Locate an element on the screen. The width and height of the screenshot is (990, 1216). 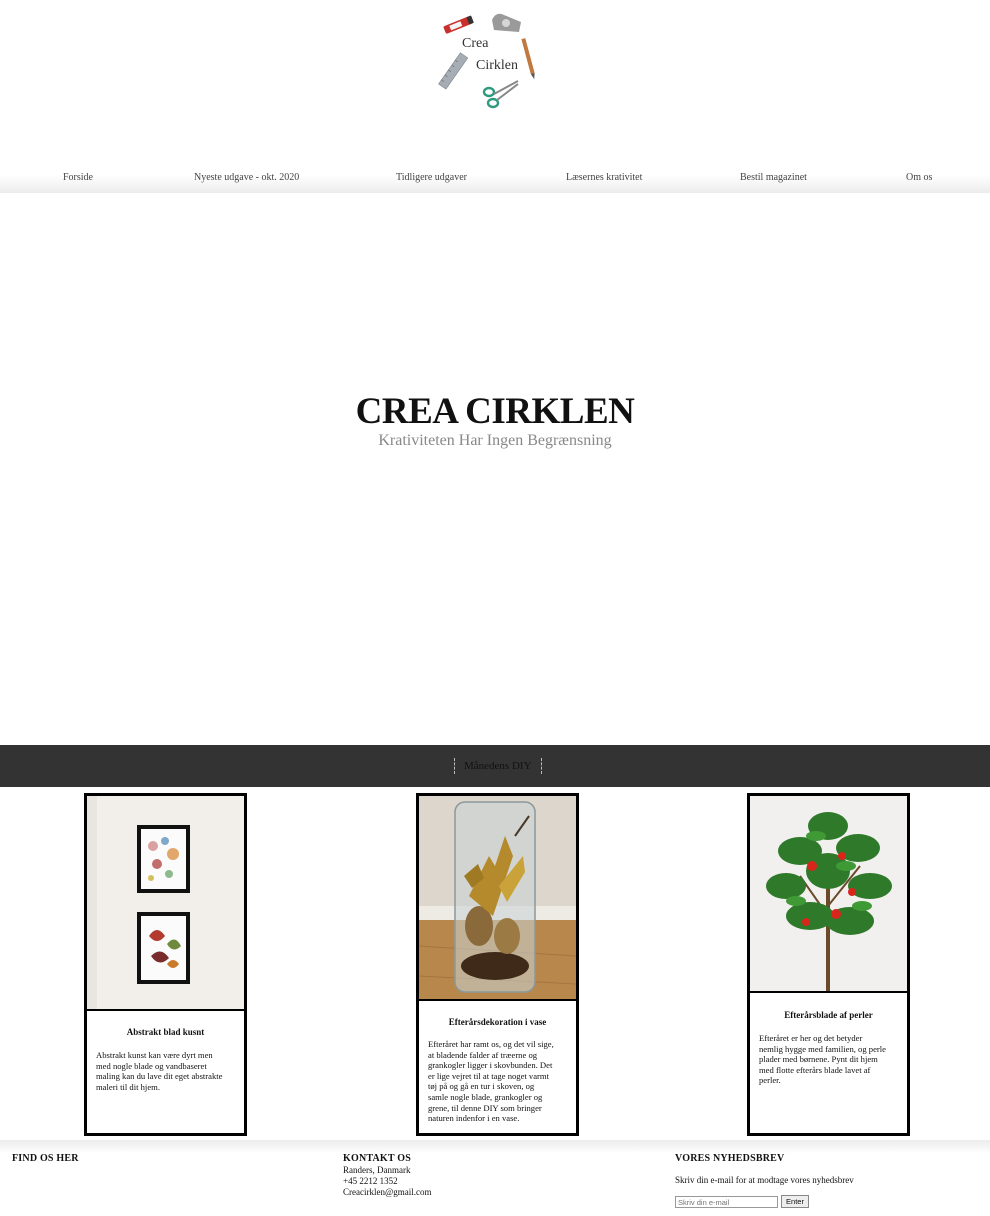
card-title: Abstrakt blad kusnt is located at coordinates (165, 1032).